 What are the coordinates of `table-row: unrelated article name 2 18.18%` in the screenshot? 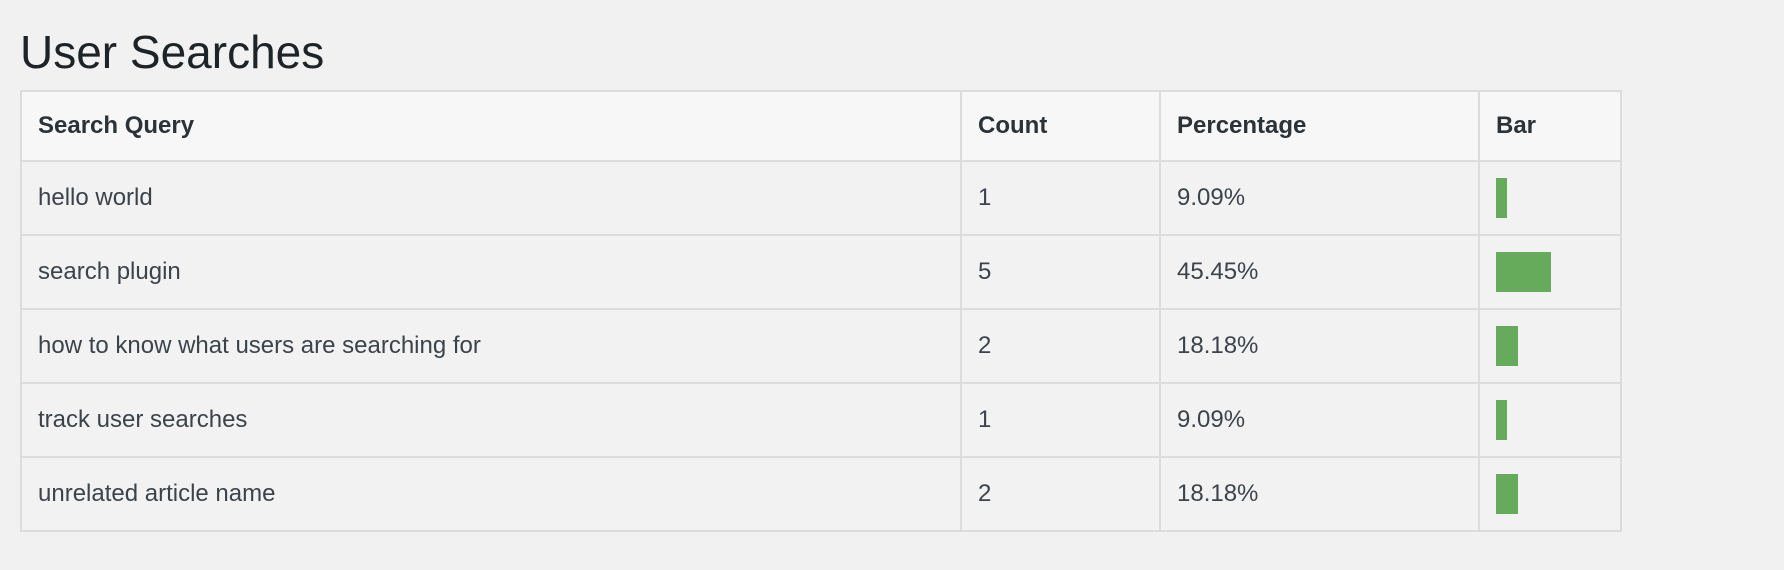 It's located at (821, 494).